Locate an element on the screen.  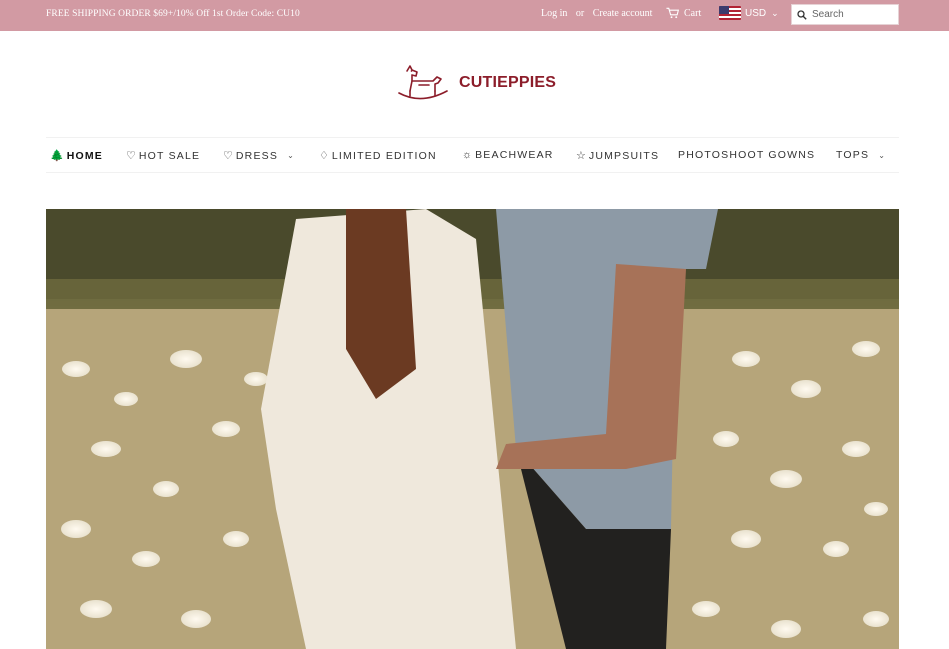
rocking-horse-icon is located at coordinates (423, 82).